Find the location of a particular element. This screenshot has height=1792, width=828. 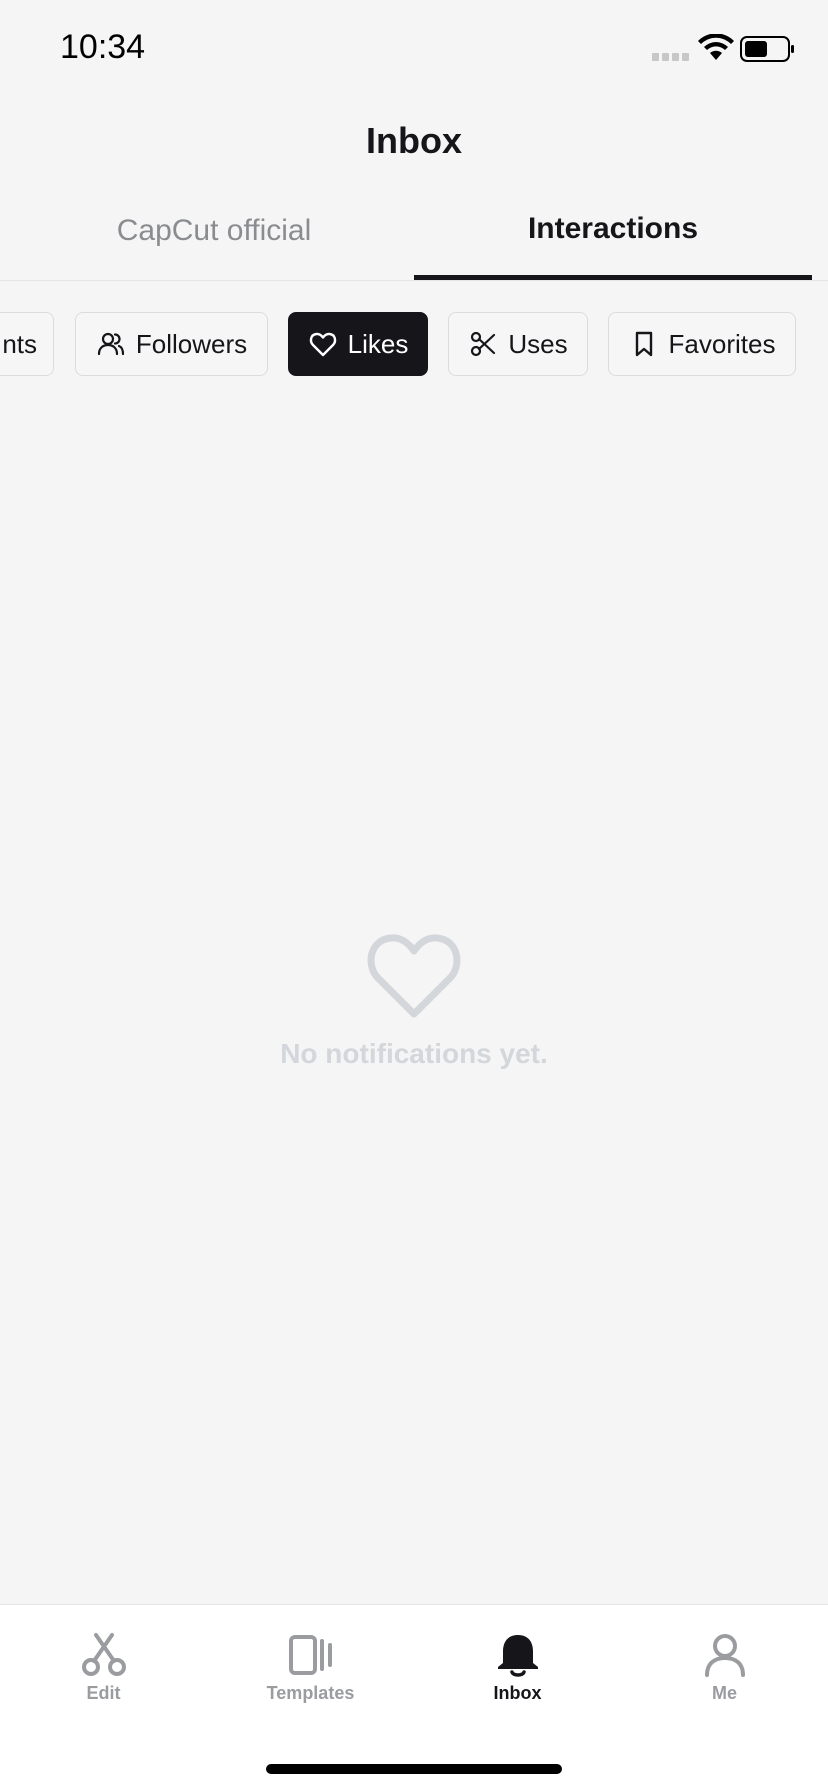

filter-chip-row: nts Followers Likes Uses Favorites is located at coordinates (414, 345).